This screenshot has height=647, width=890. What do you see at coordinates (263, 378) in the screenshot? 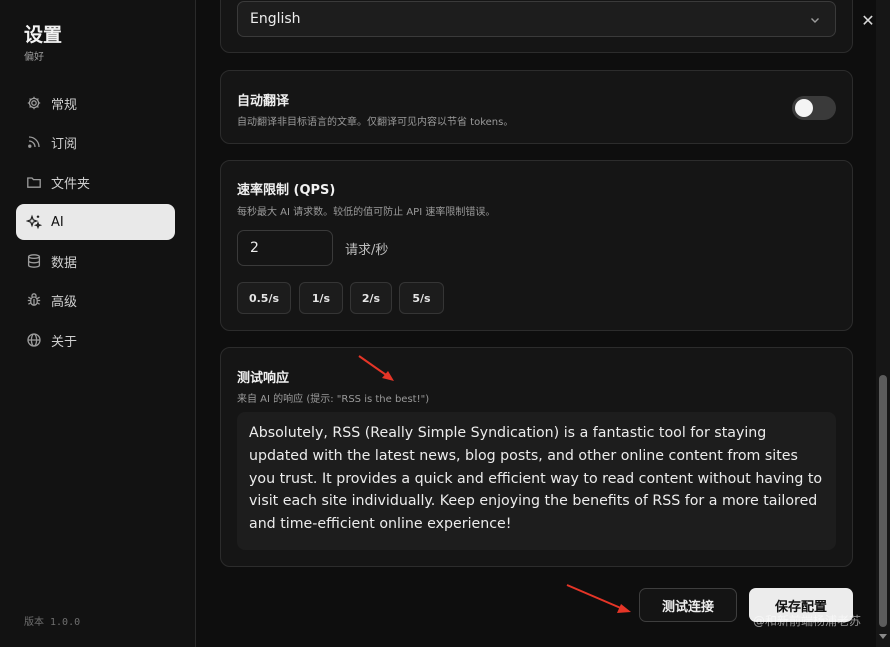
I see `test-response-title: 测试响应` at bounding box center [263, 378].